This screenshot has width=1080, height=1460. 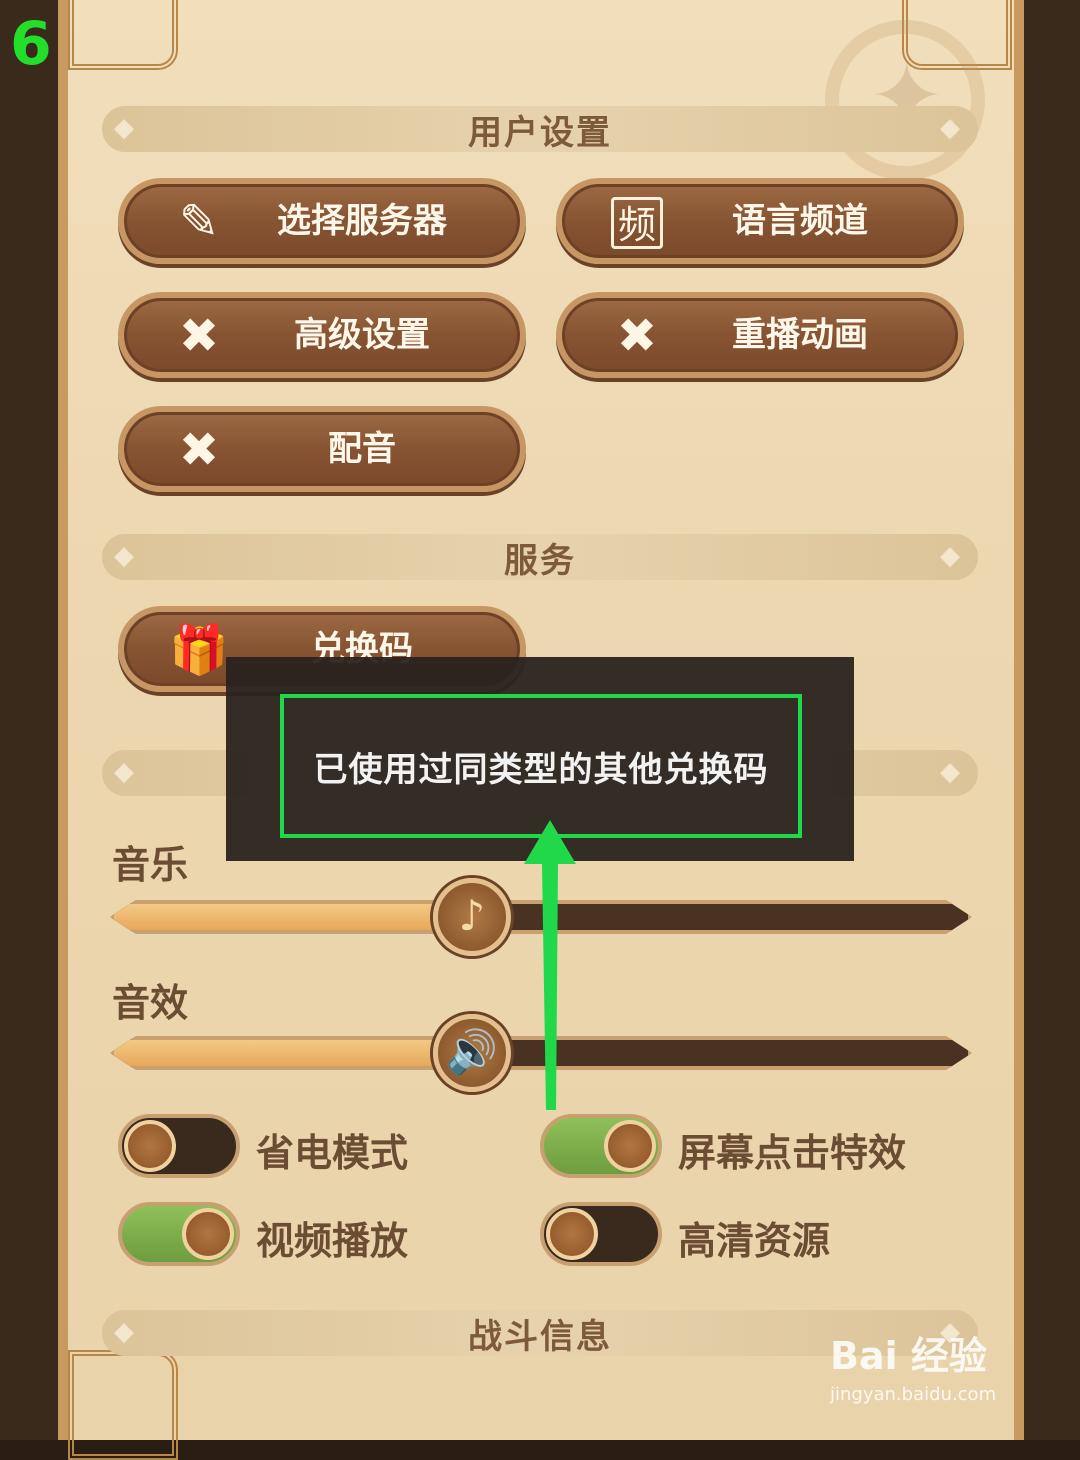 What do you see at coordinates (472, 917) in the screenshot?
I see `music-note-icon: ♪` at bounding box center [472, 917].